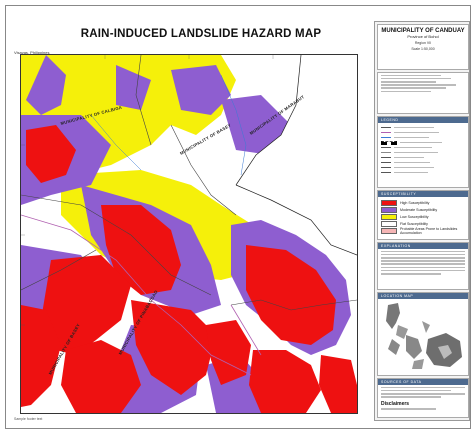  I want to click on map-info-box, so click(423, 93).